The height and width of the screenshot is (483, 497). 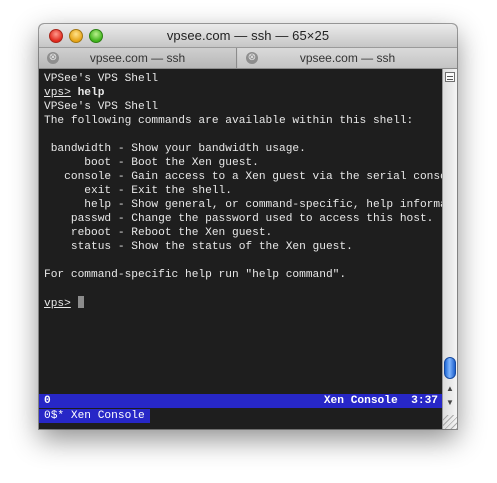 I want to click on terminal-line: boot - Boot the Xen guest., so click(x=151, y=163).